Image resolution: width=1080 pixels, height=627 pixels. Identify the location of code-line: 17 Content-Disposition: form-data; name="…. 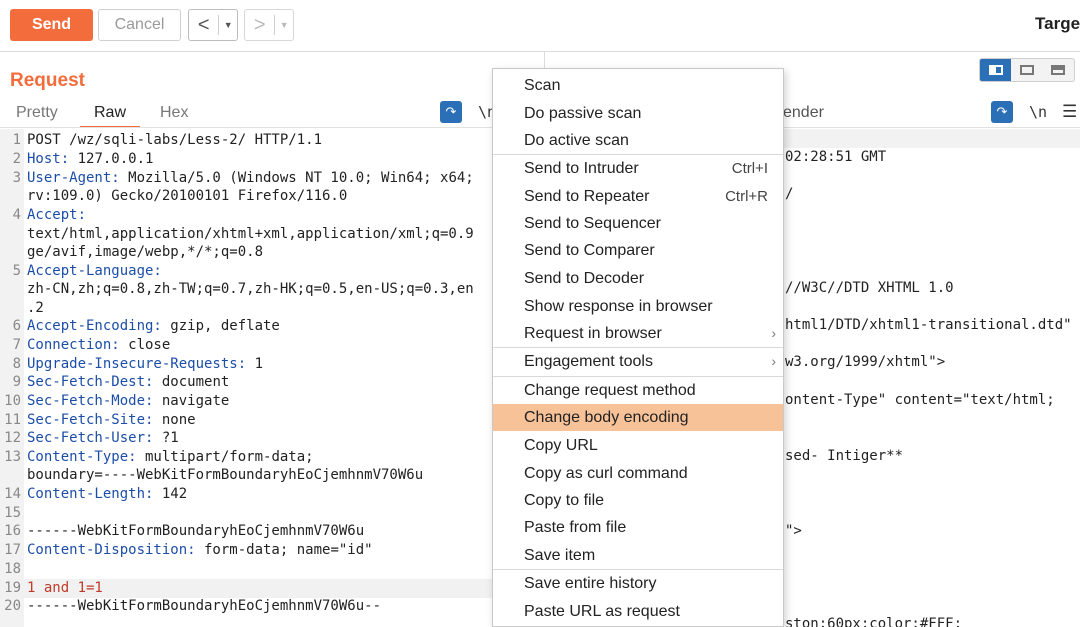
(272, 550).